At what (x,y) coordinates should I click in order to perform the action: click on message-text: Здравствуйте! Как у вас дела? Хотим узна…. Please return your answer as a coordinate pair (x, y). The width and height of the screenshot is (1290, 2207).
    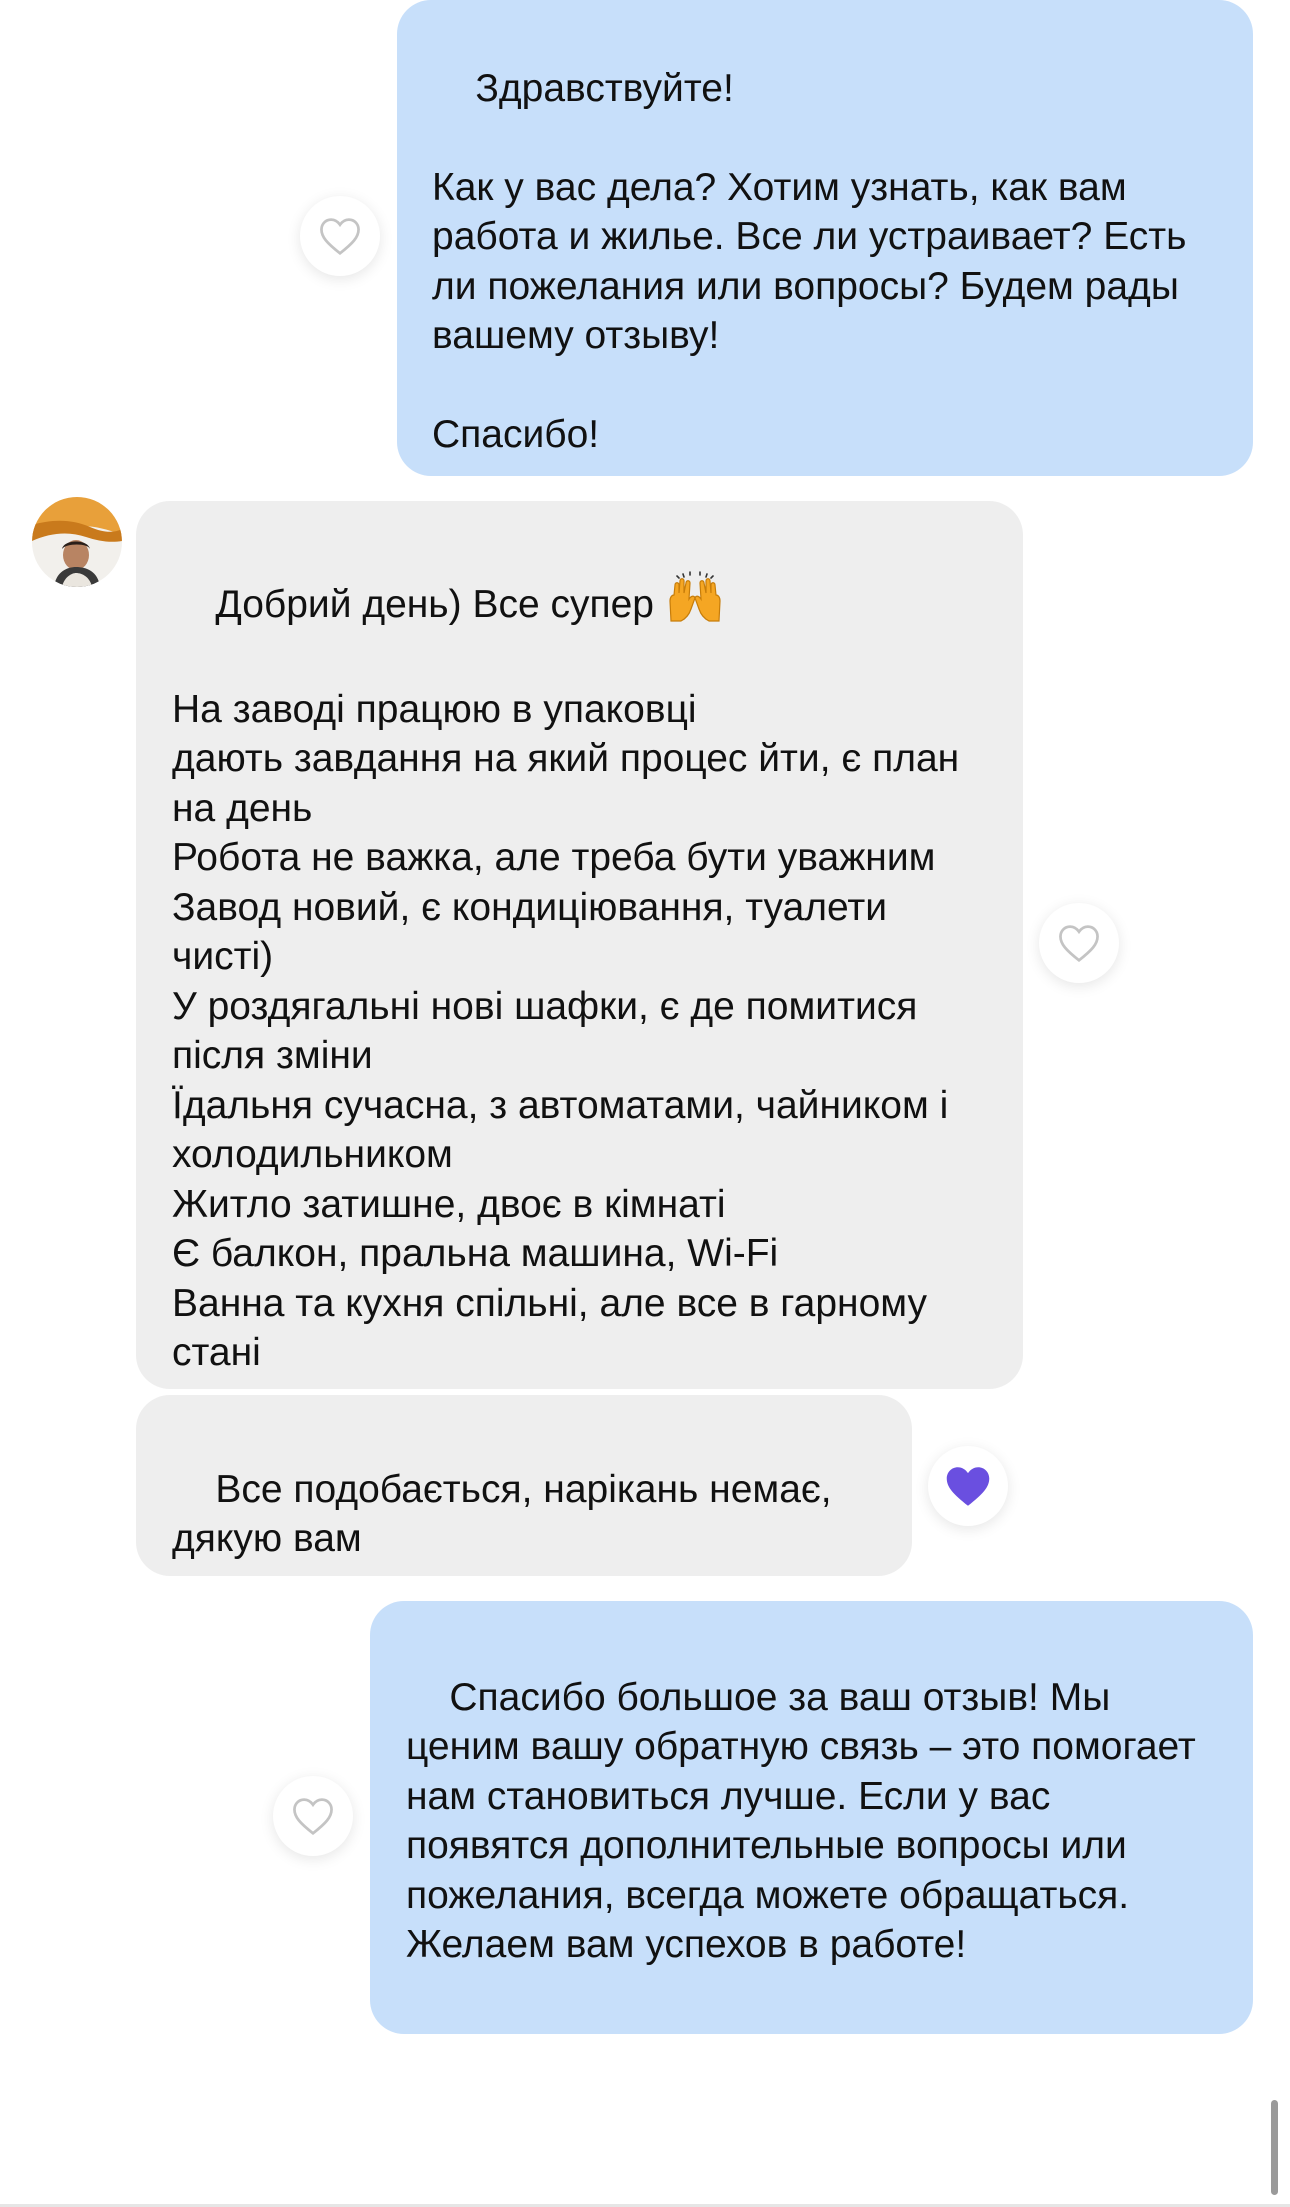
    Looking at the image, I should click on (809, 261).